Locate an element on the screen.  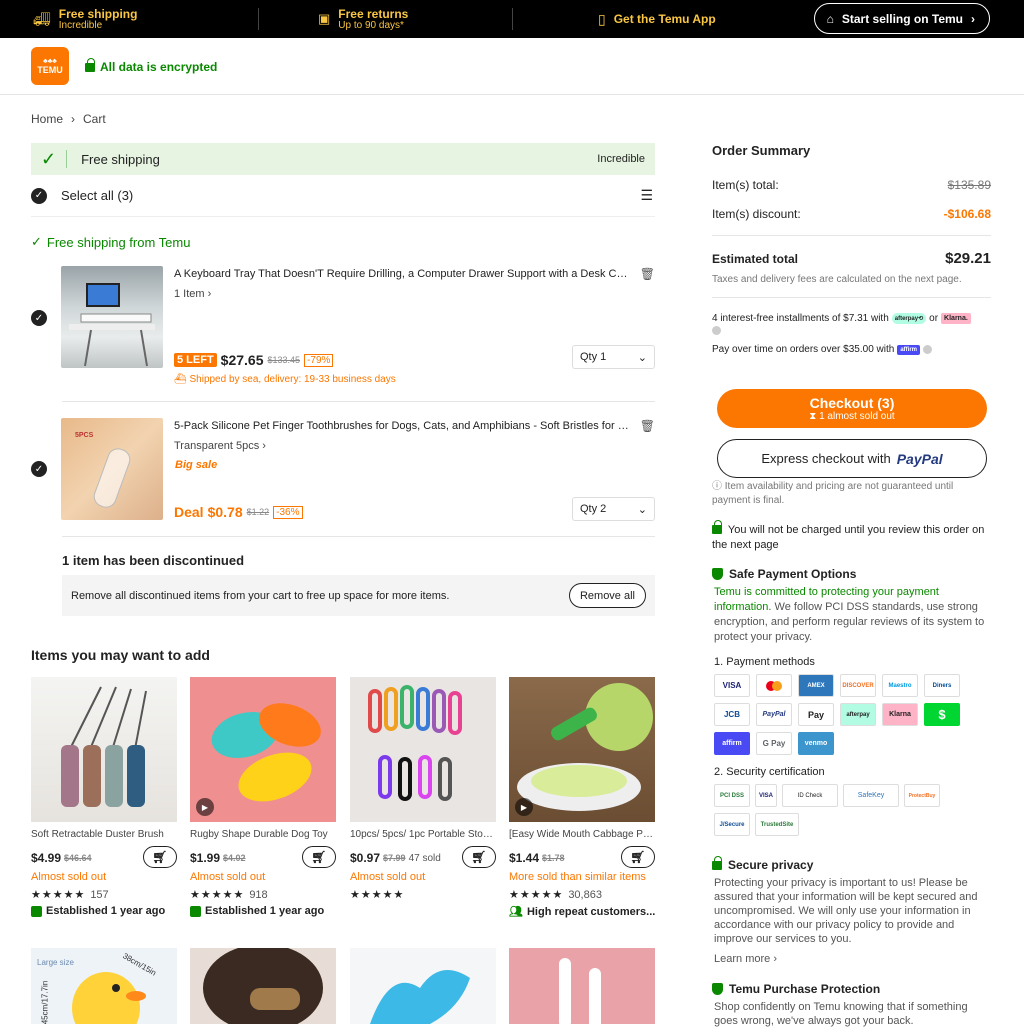
free-returns-promo: ▣ Free returns Up to 90 days* is located at coordinates (363, 19).